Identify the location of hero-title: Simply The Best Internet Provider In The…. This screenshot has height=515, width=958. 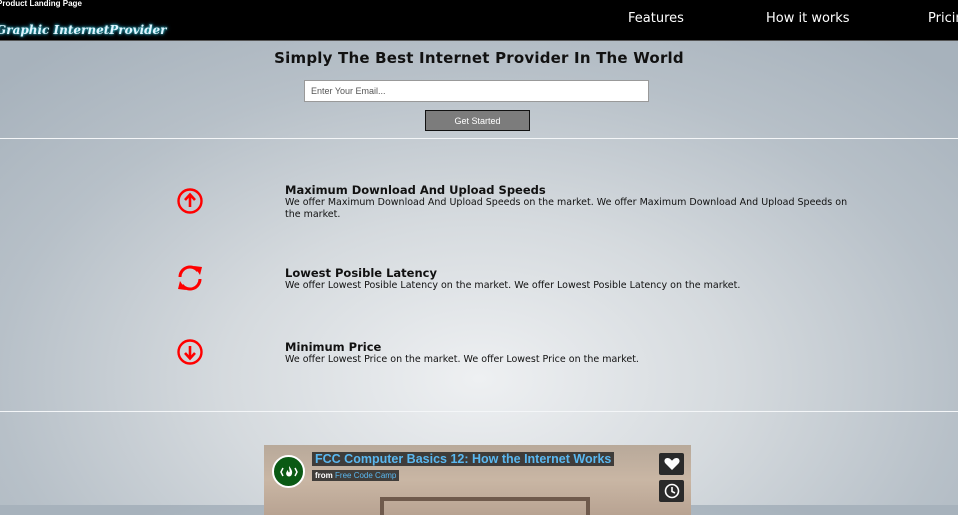
(479, 58).